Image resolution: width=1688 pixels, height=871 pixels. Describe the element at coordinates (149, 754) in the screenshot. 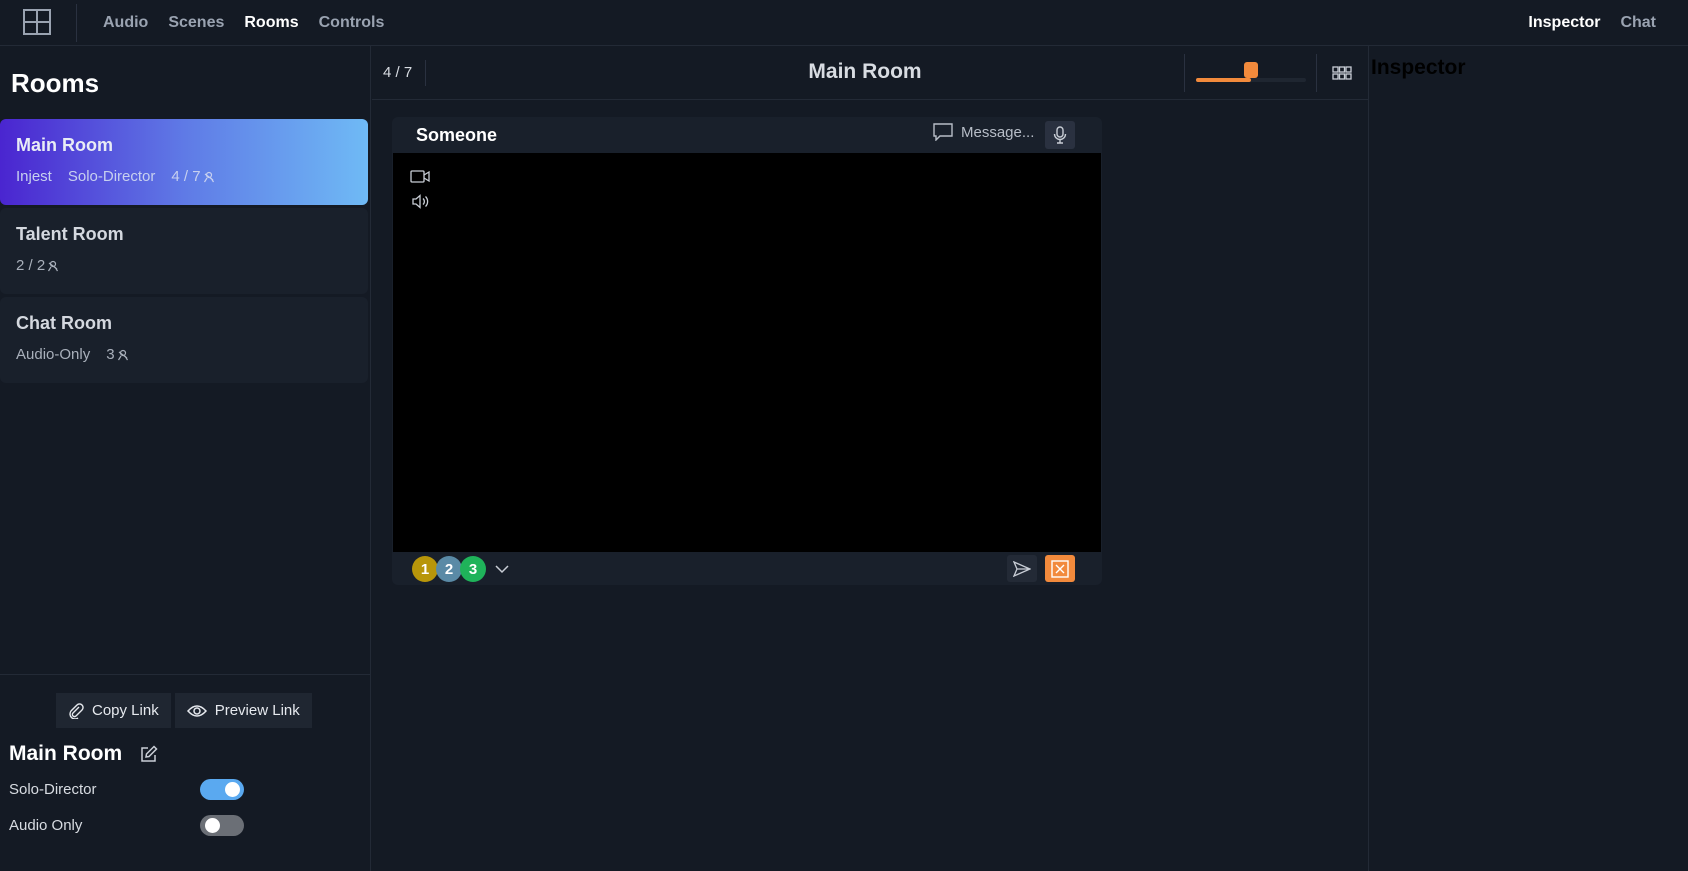

I see `edit-icon` at that location.